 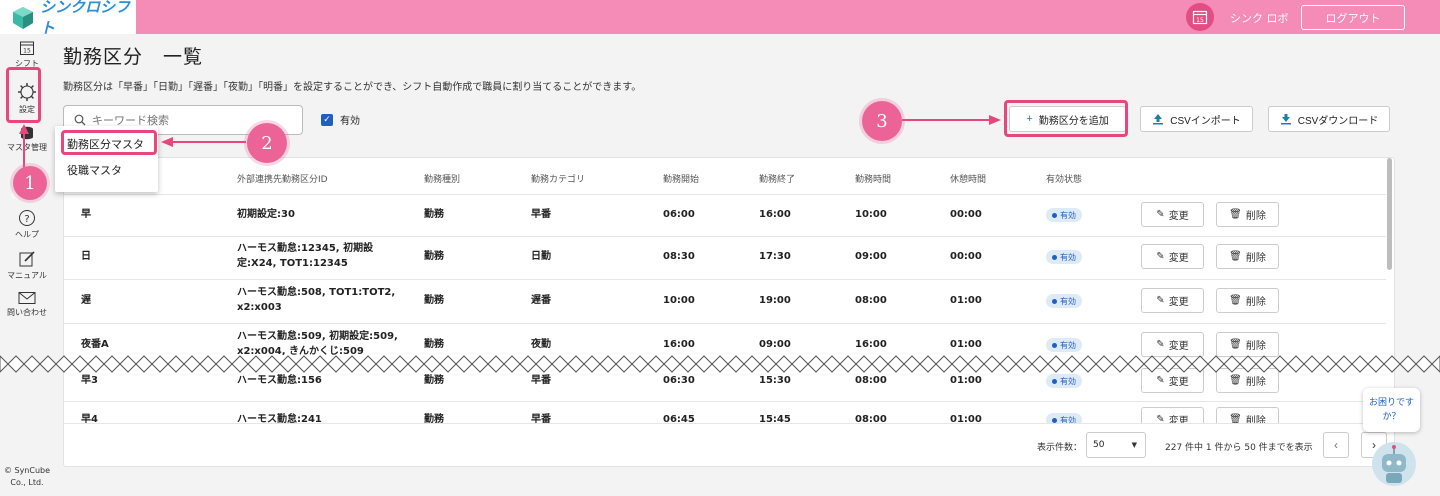 I want to click on annotation-step-3: 3, so click(x=882, y=121).